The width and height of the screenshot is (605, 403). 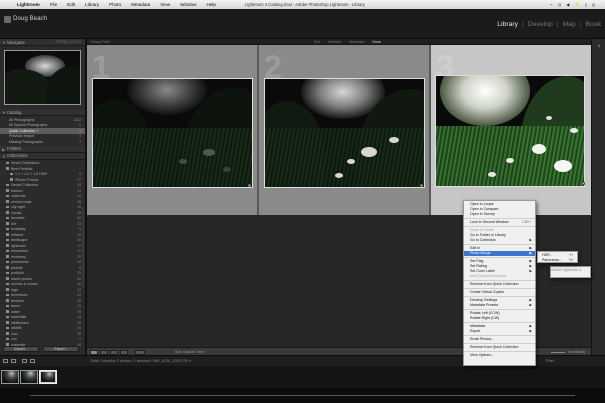 What do you see at coordinates (42, 149) in the screenshot?
I see `folders-header: ▶ Folders` at bounding box center [42, 149].